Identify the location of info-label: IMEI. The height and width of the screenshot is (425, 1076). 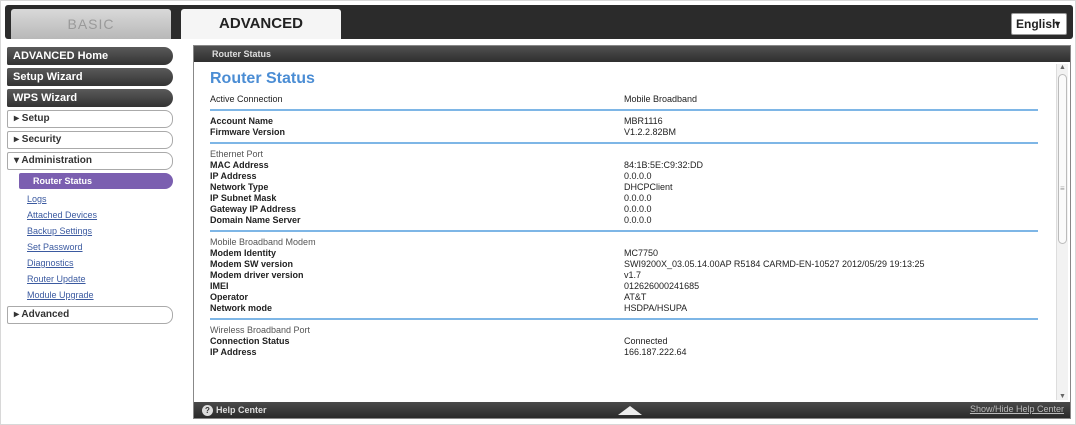
(219, 286).